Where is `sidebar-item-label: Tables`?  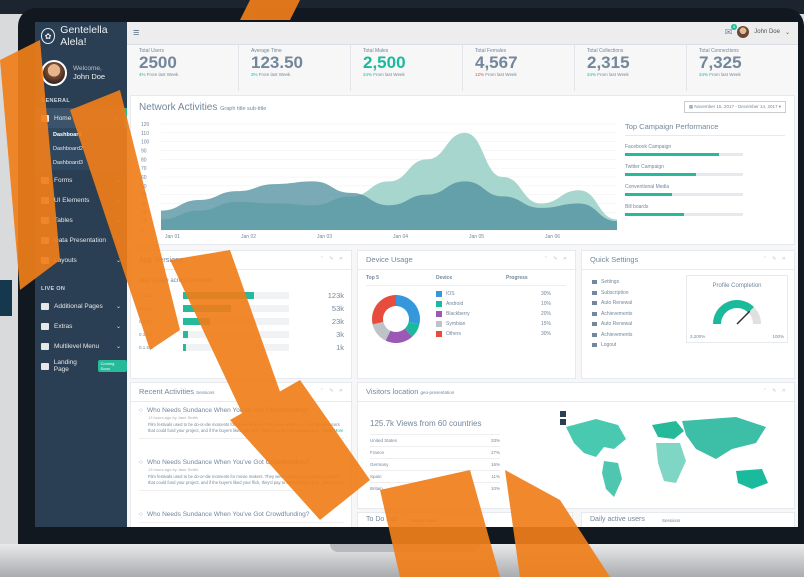 sidebar-item-label: Tables is located at coordinates (63, 220).